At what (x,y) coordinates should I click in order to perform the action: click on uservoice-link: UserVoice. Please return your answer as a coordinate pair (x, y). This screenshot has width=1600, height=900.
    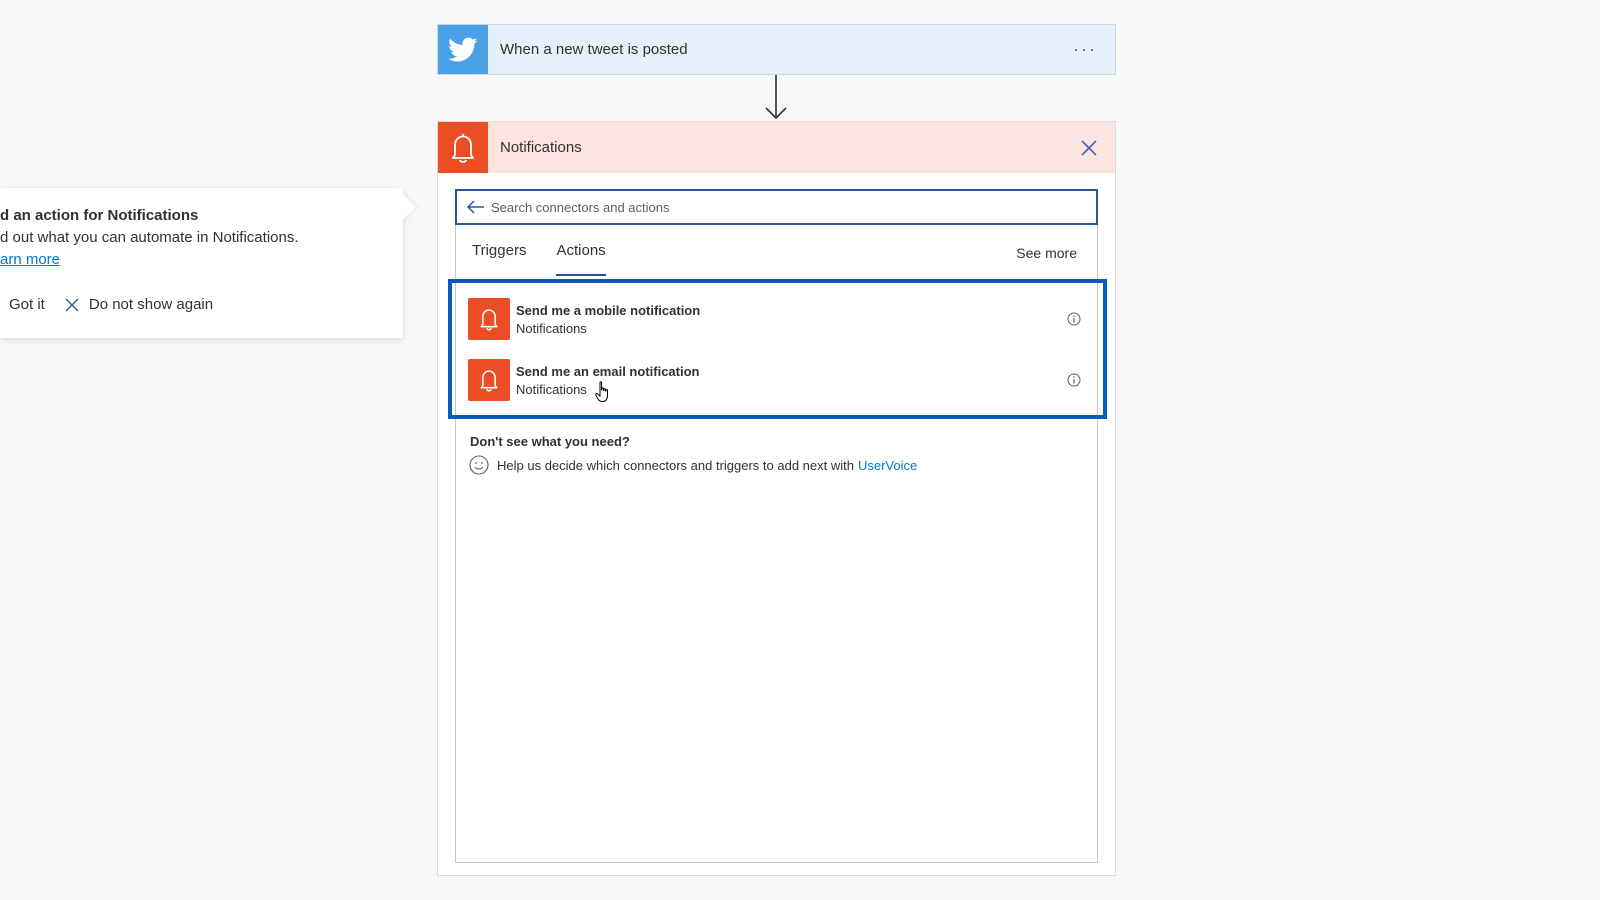
    Looking at the image, I should click on (887, 465).